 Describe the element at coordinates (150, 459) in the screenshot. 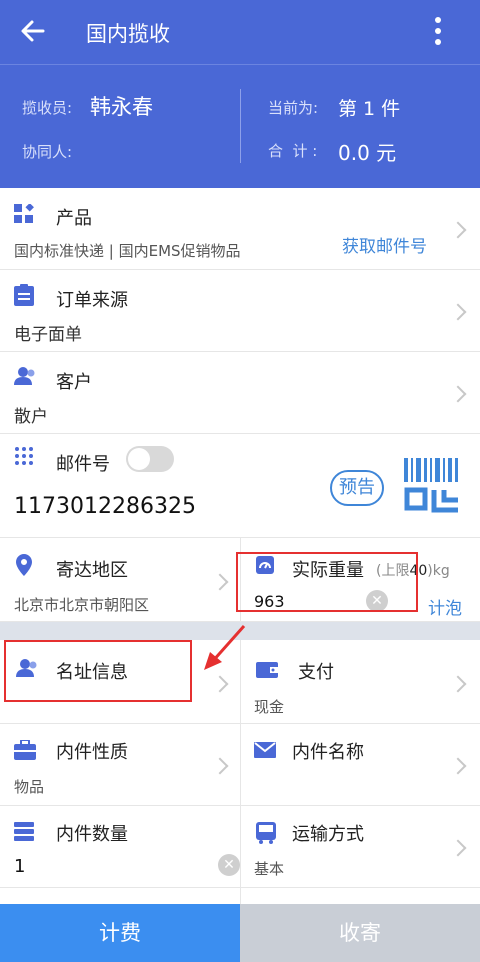

I see `mail-number-toggle` at that location.